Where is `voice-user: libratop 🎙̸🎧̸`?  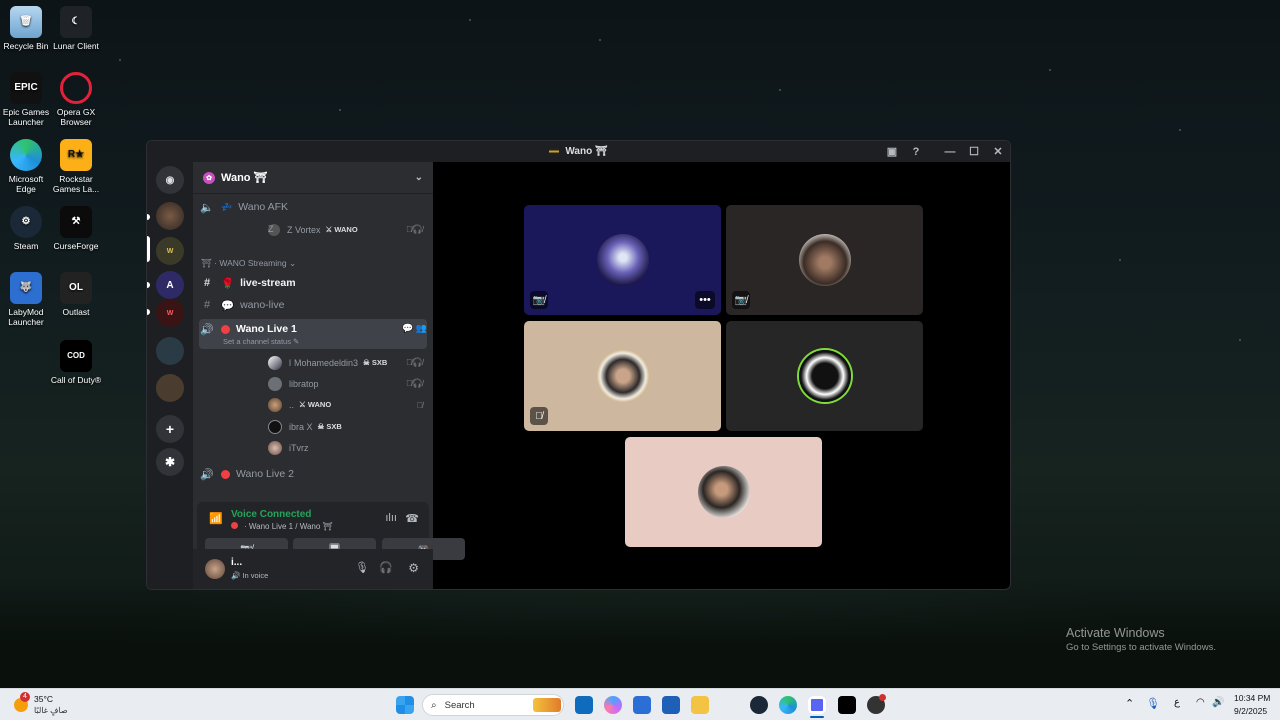 voice-user: libratop 🎙̸🎧̸ is located at coordinates (345, 383).